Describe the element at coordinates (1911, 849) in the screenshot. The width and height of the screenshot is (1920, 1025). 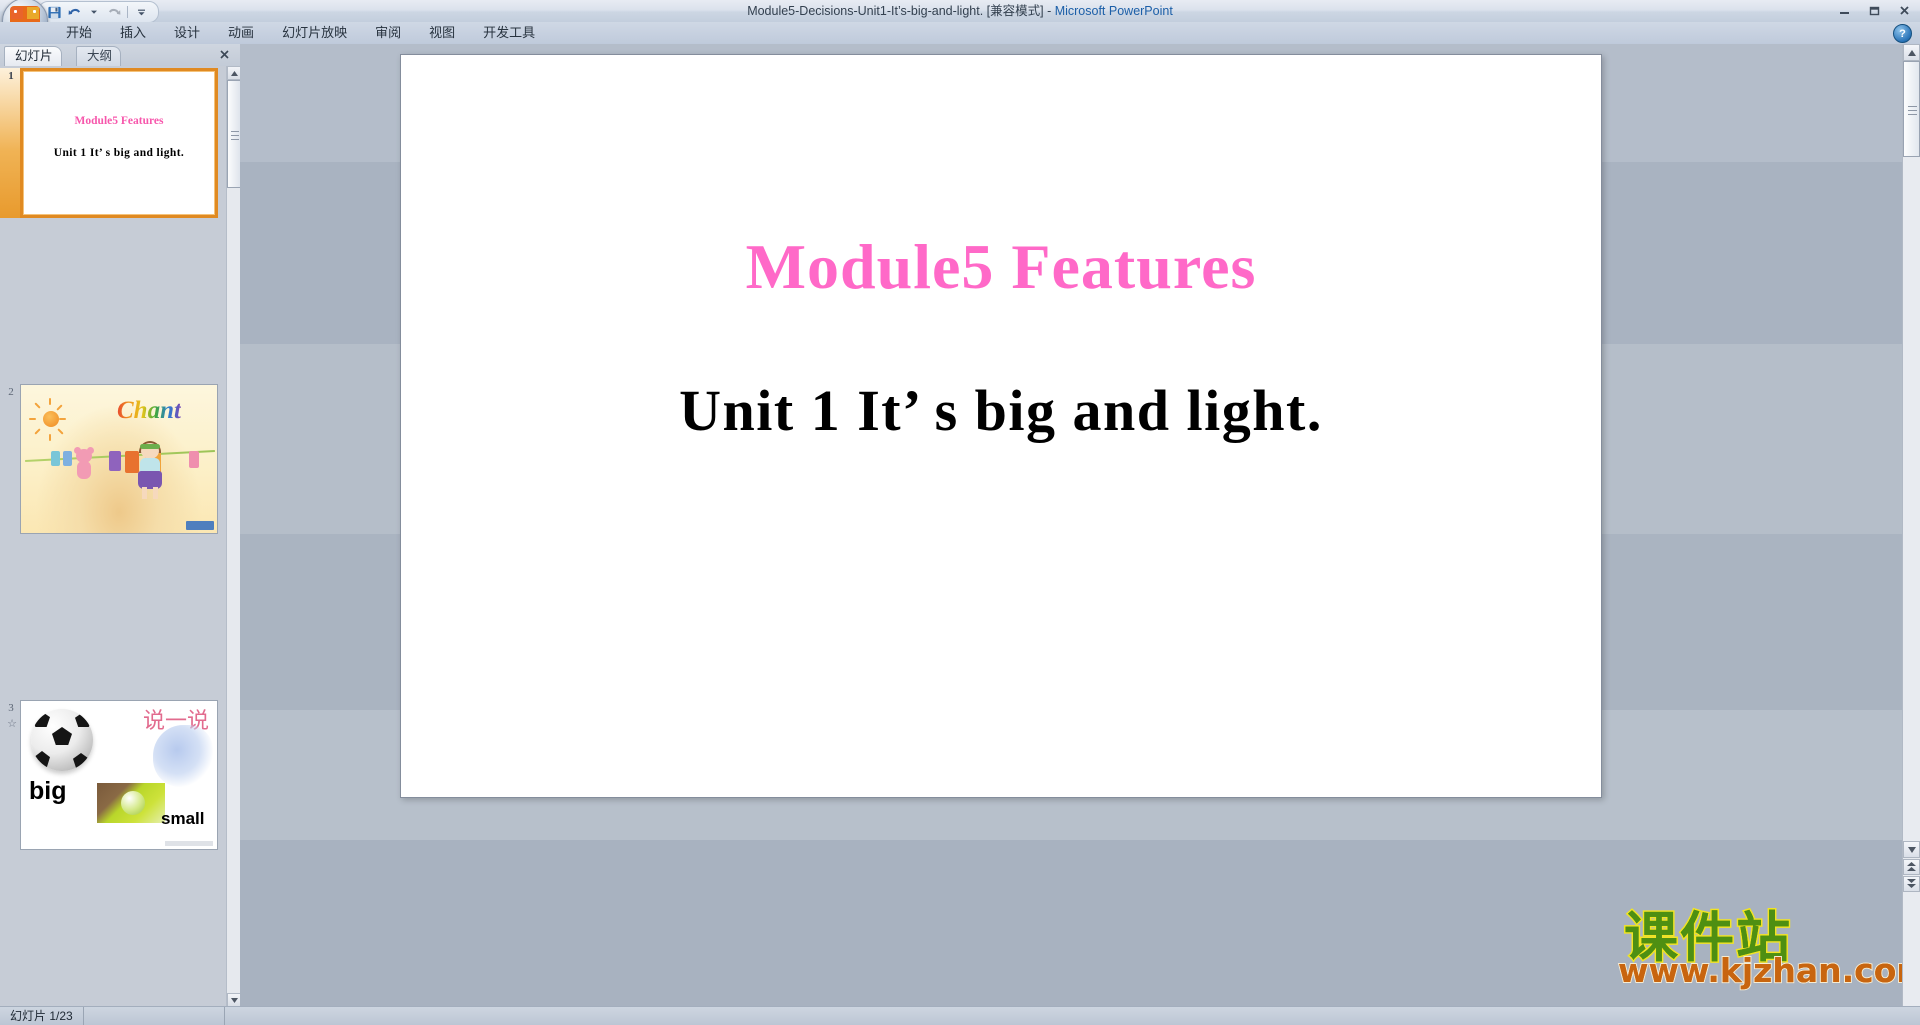
I see `slide-scroll-down-caret-down-icon` at that location.